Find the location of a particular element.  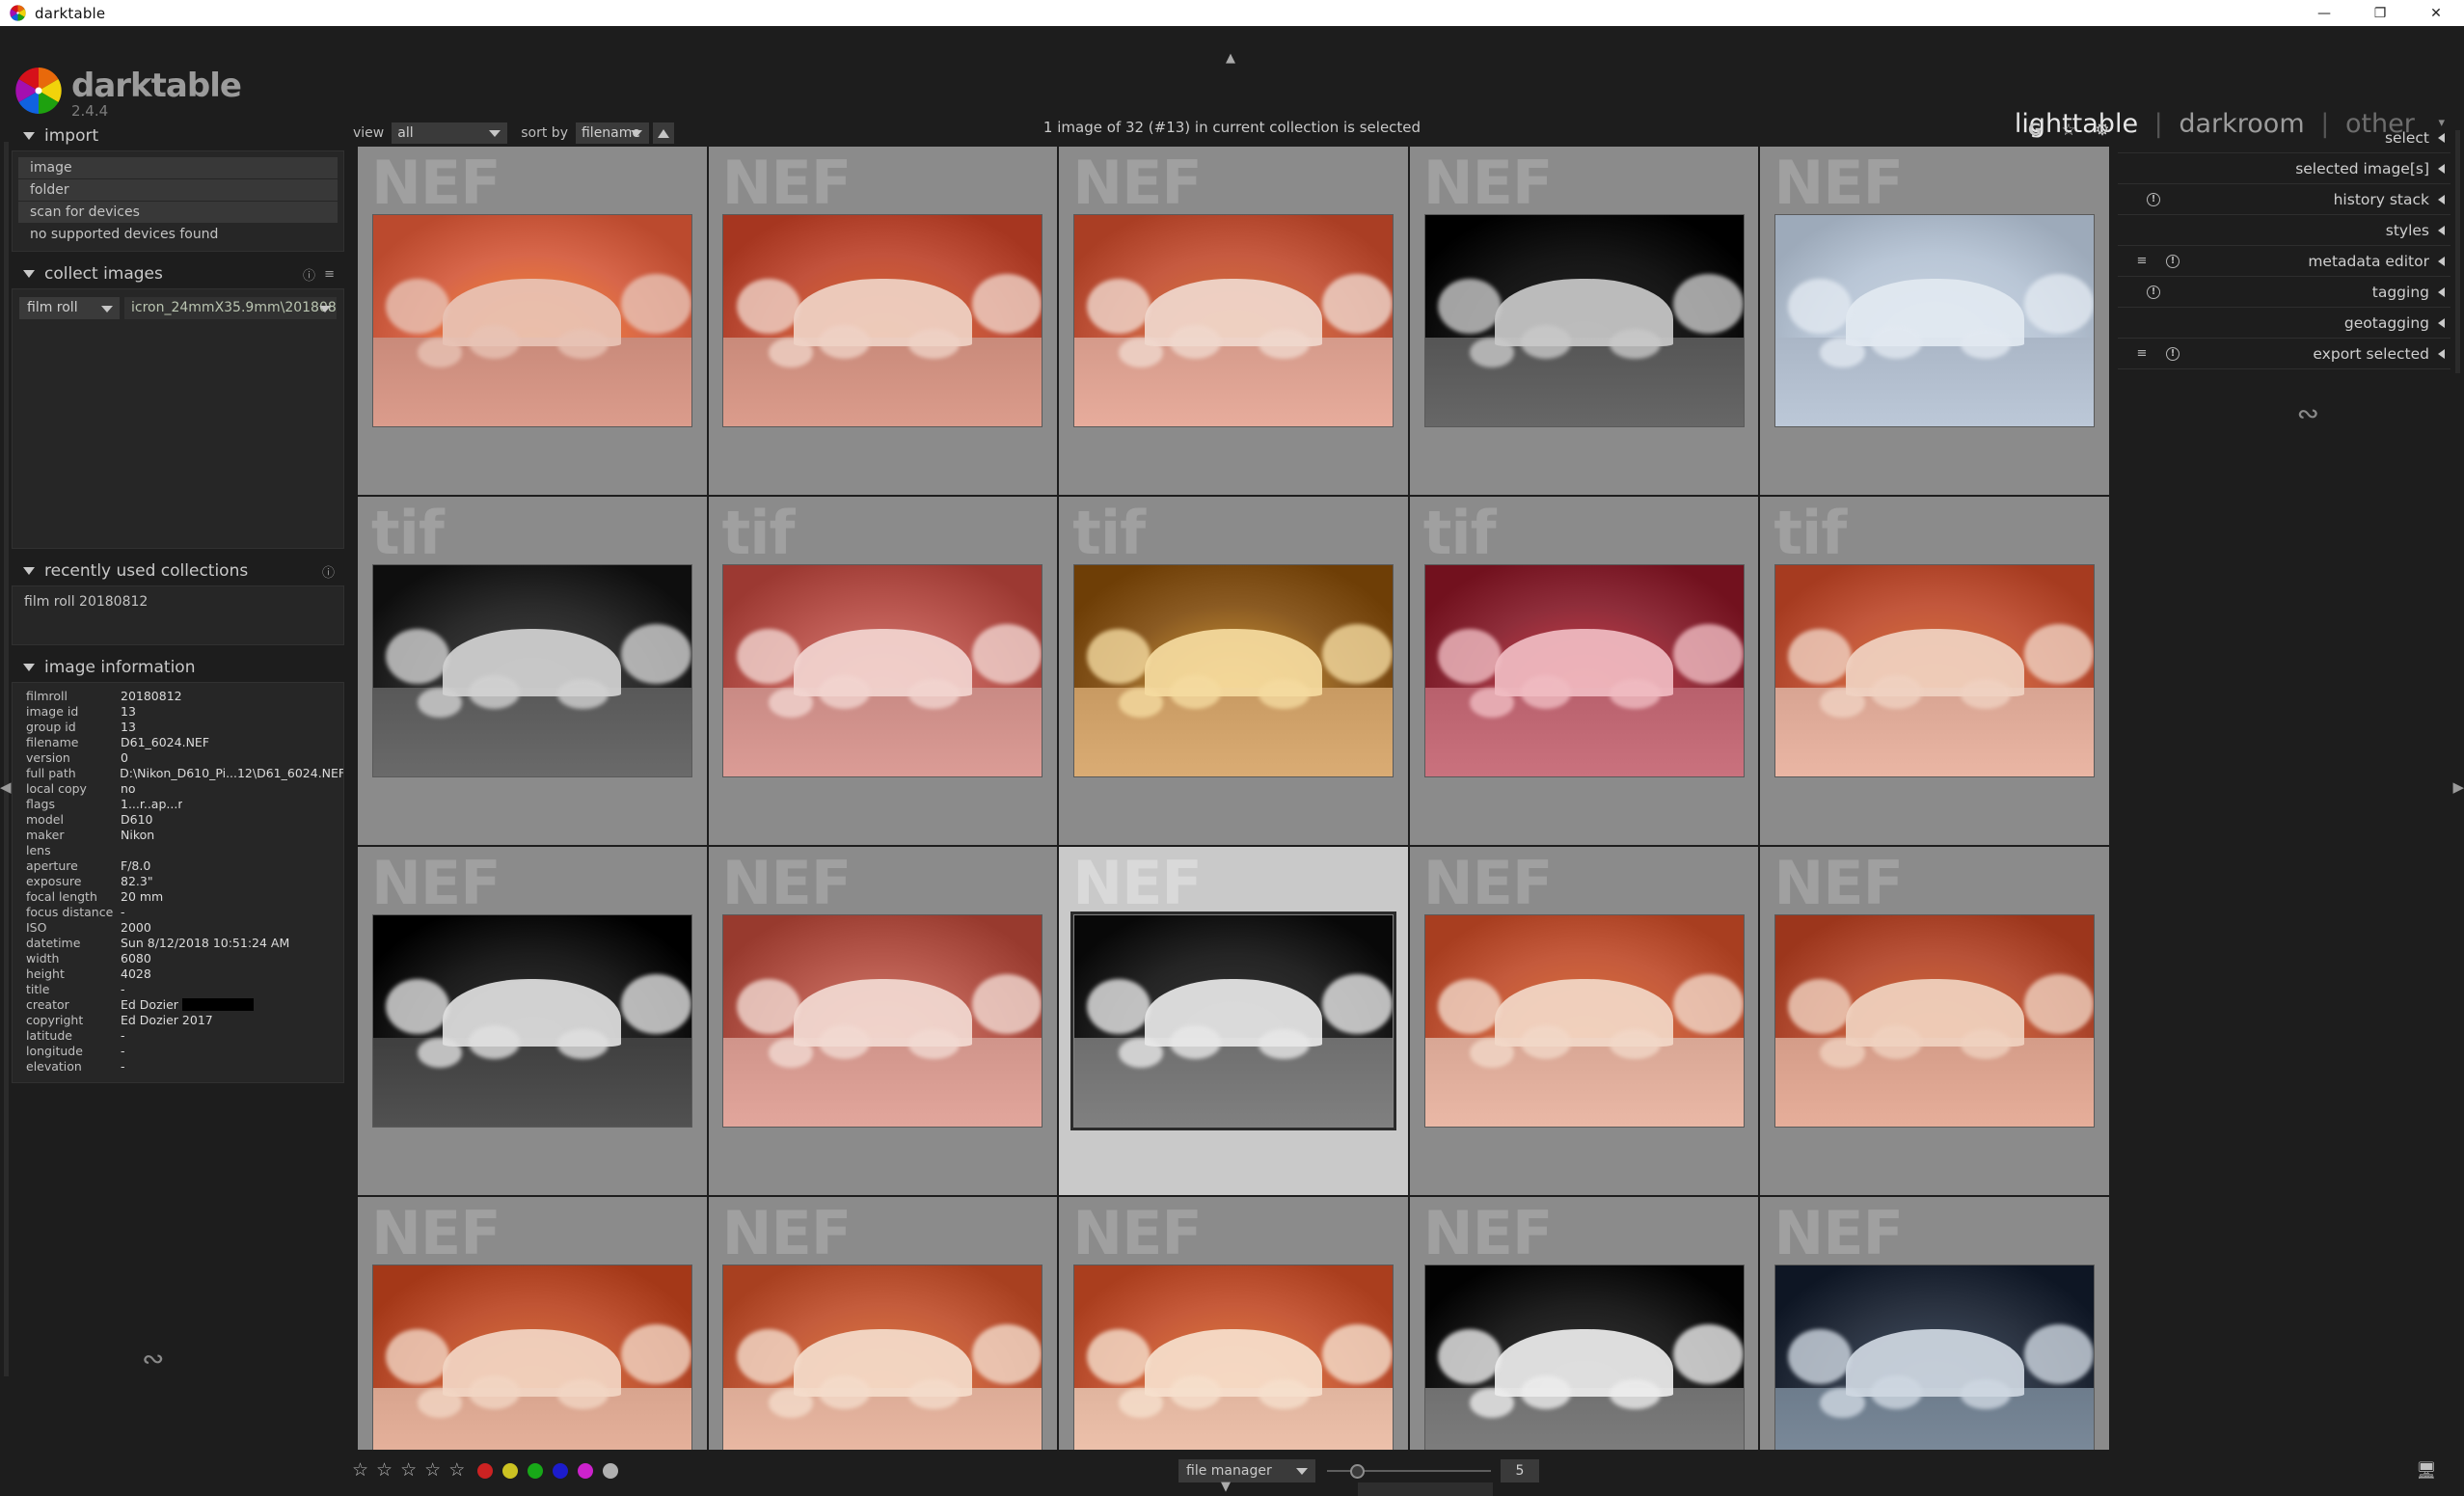

zoom-level-value: 5 is located at coordinates (1520, 1471).